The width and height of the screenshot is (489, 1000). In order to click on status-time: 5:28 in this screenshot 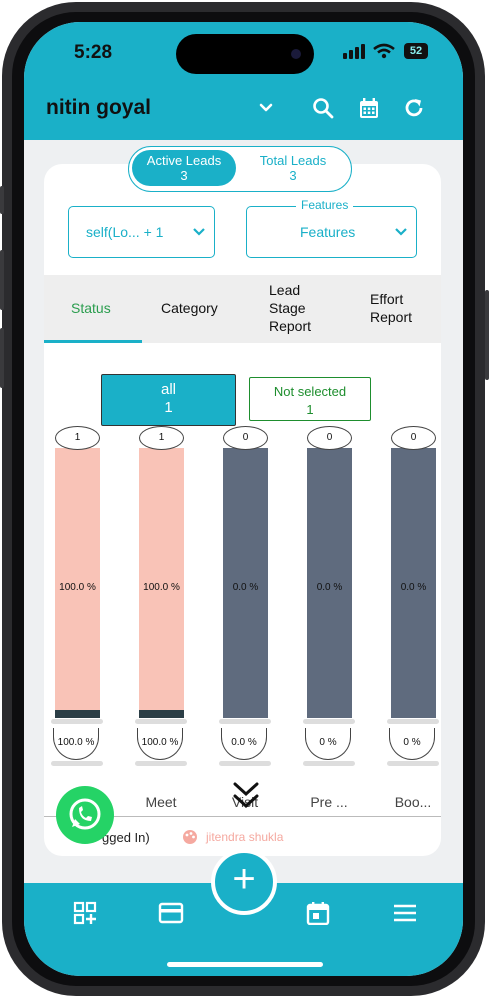, I will do `click(93, 52)`.